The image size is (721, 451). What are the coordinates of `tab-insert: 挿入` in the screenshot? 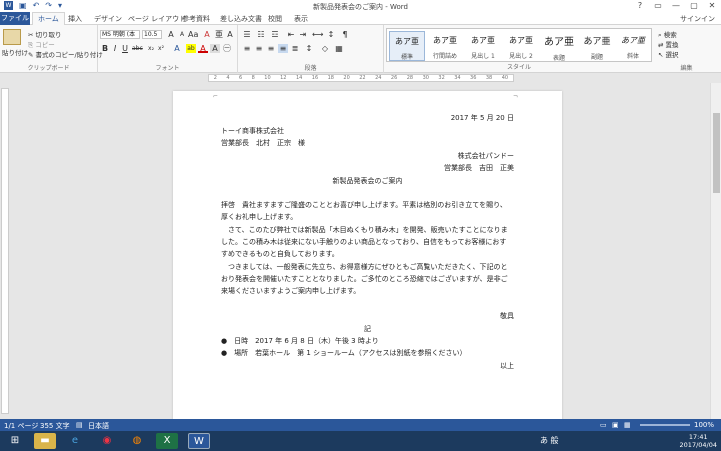 It's located at (75, 19).